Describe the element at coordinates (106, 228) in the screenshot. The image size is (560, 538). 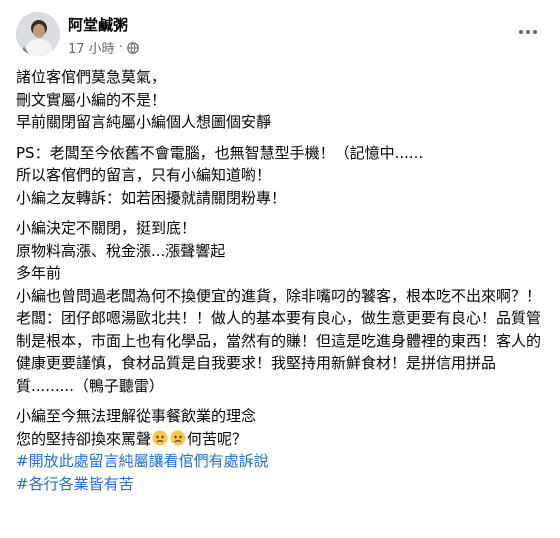
I see `text-line: 小編決定不關閉，挺到底！` at that location.